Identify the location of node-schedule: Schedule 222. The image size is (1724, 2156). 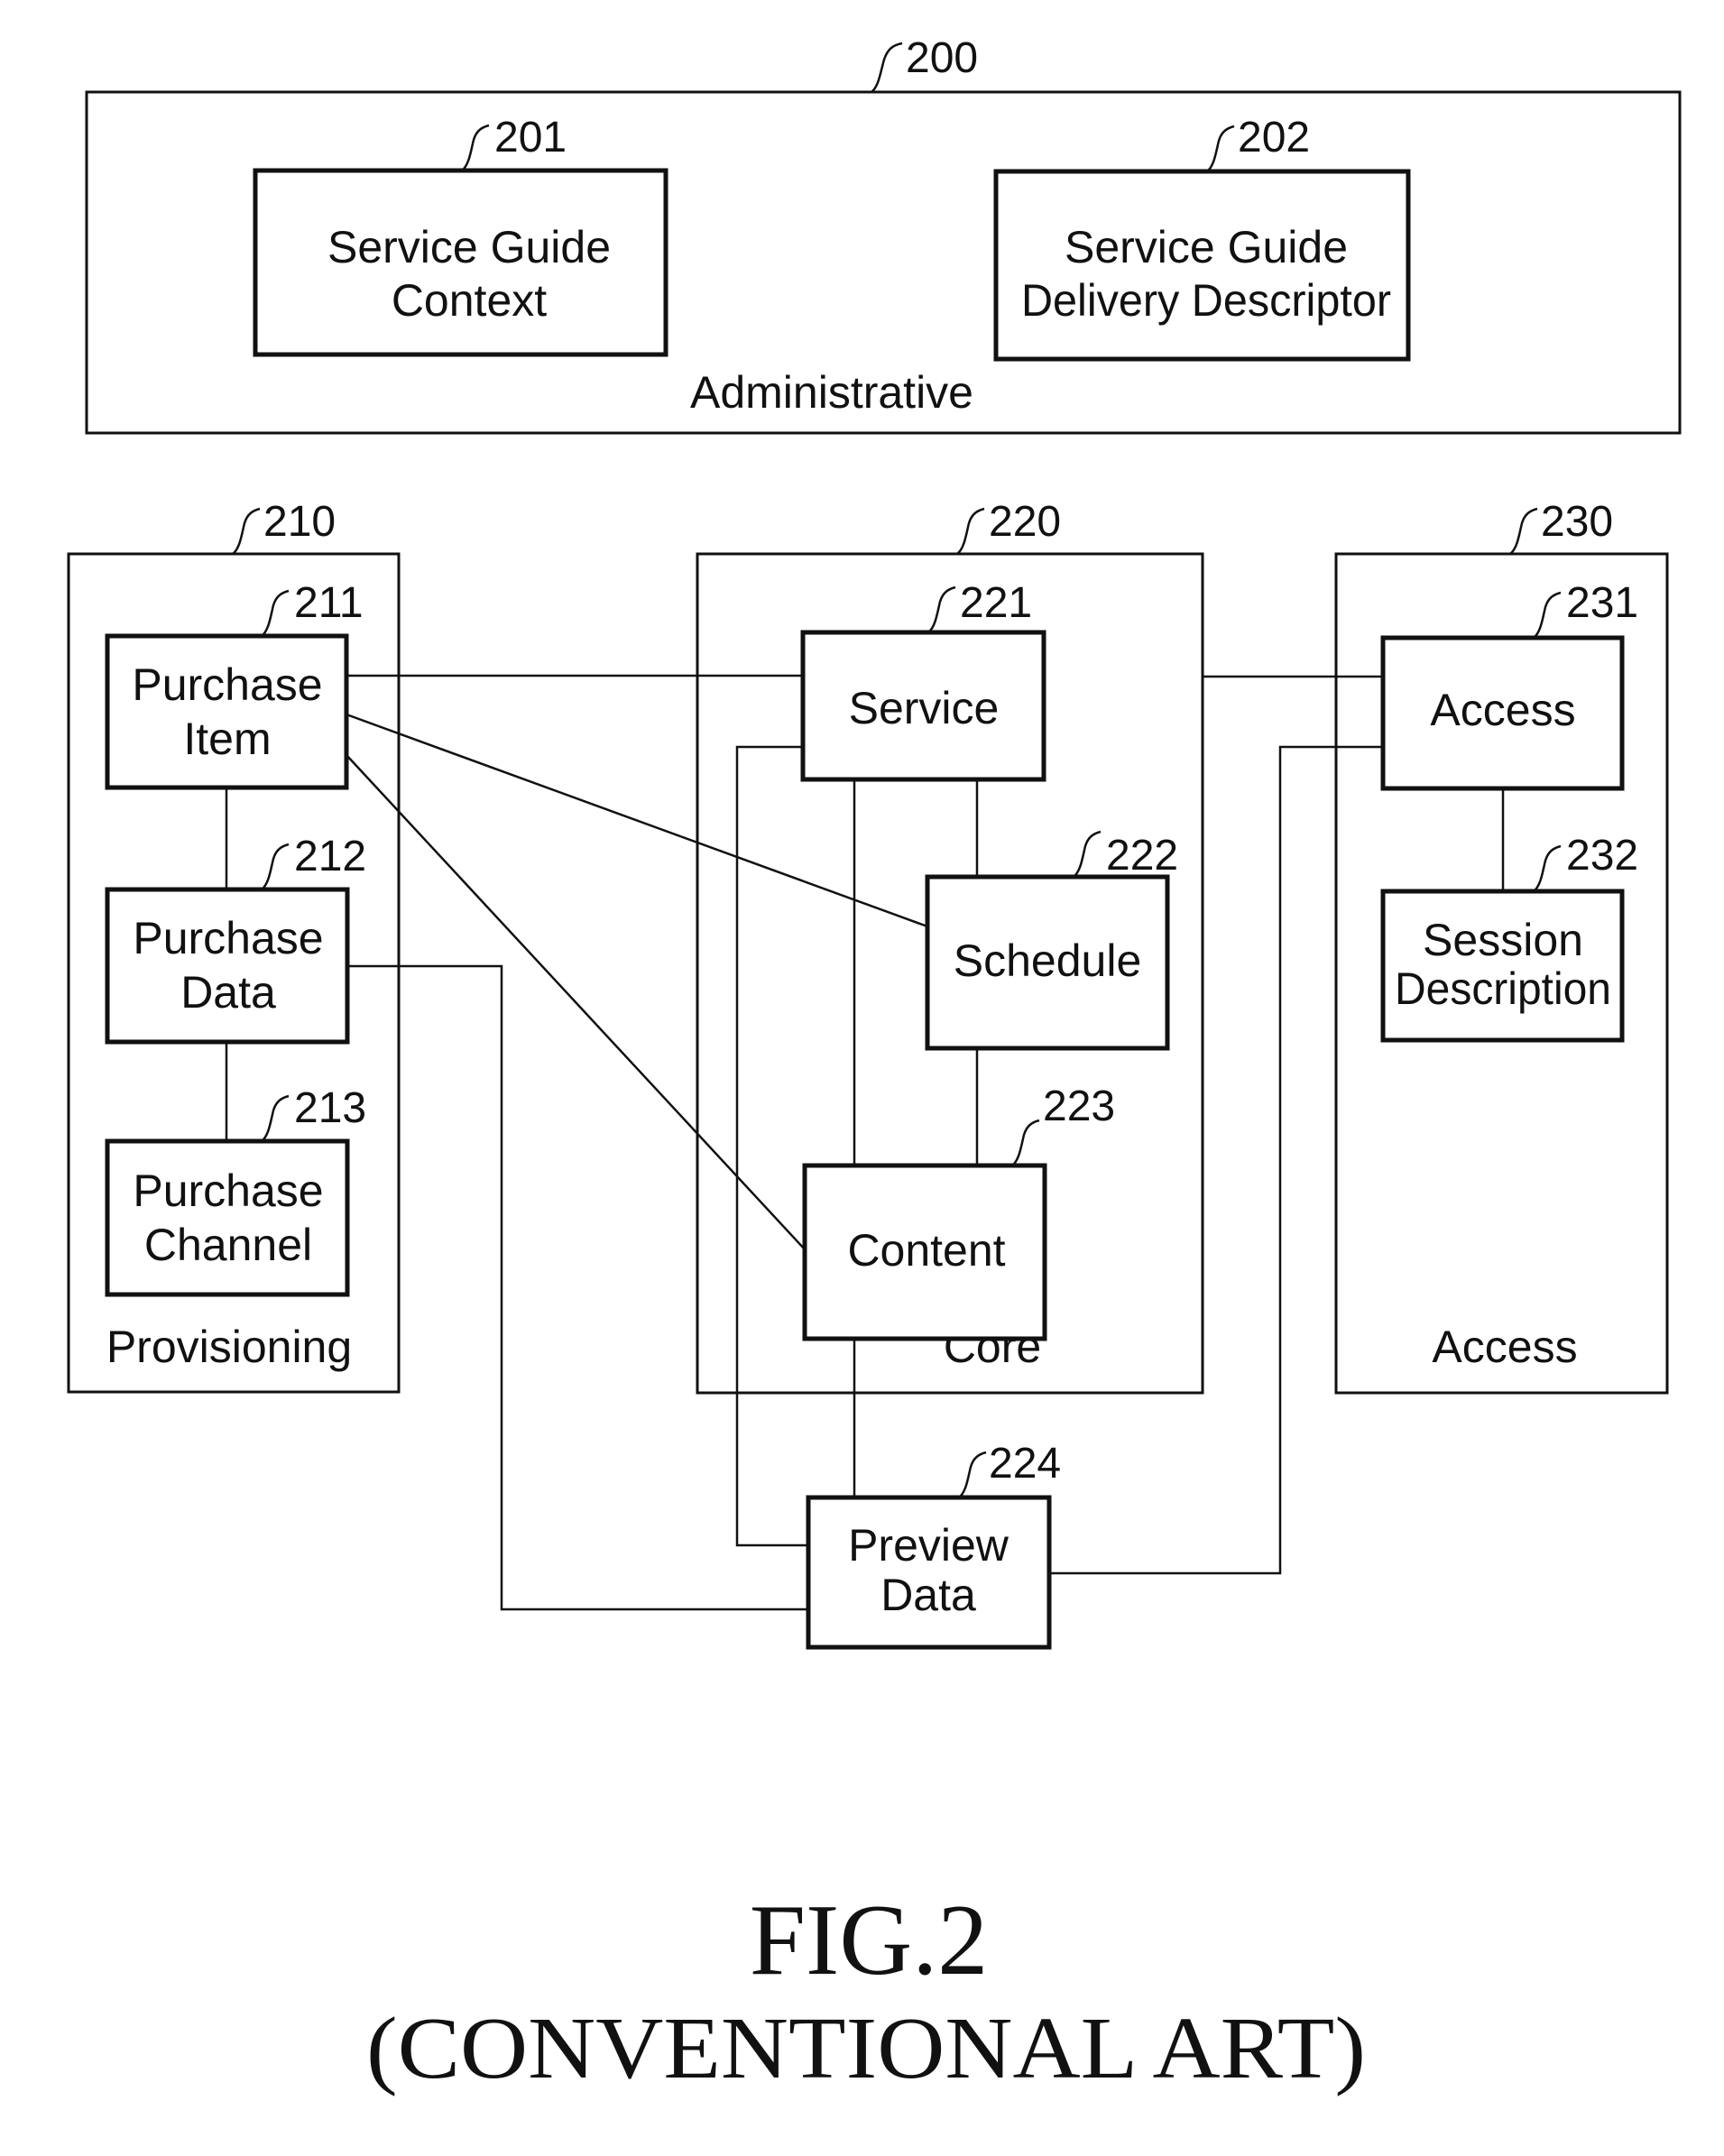
(1051, 940).